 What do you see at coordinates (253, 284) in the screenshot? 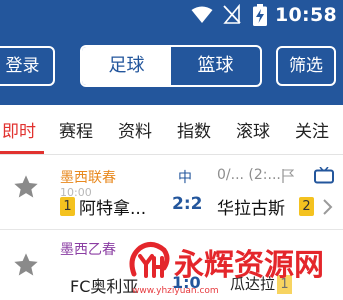
I see `away-team-name: 瓜达拉` at bounding box center [253, 284].